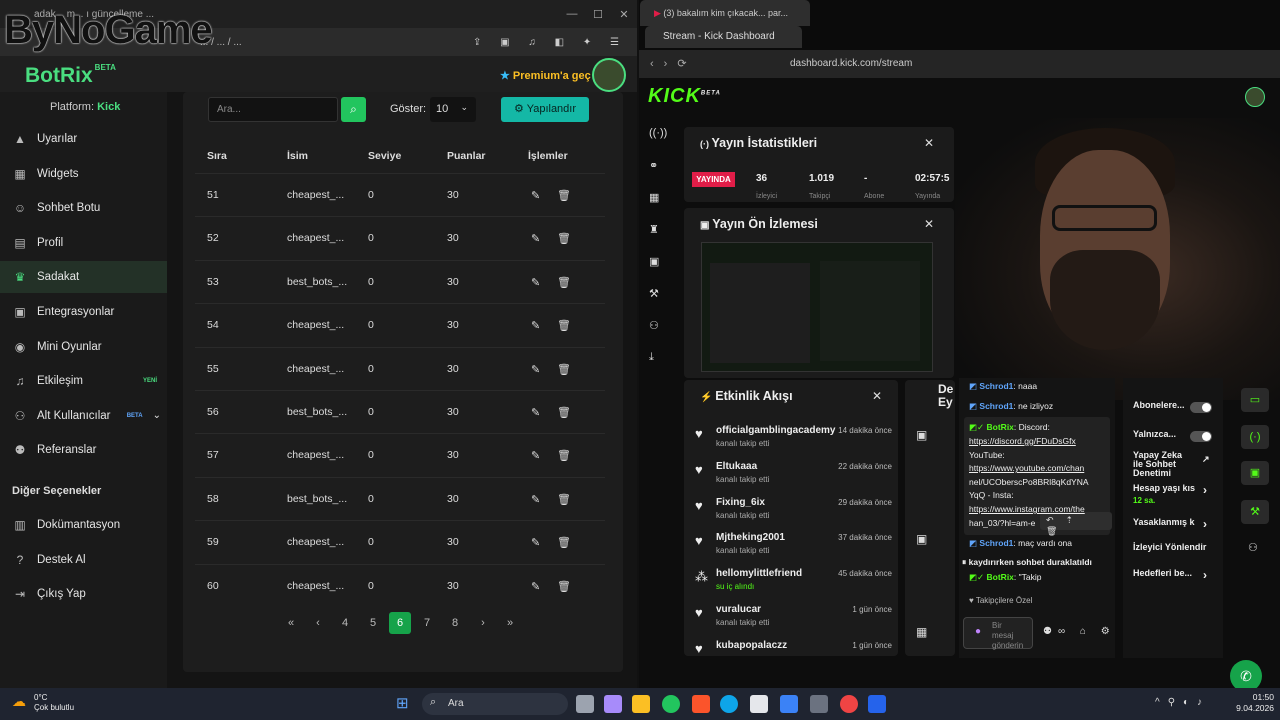 The width and height of the screenshot is (1280, 720). Describe the element at coordinates (1182, 702) in the screenshot. I see `system-tray-icons: ^⚲◐♪` at that location.